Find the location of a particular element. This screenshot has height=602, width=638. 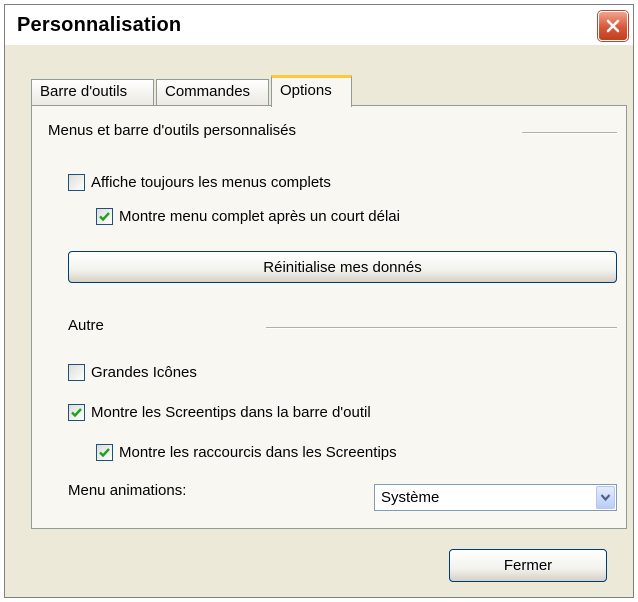

close-window-button is located at coordinates (613, 26).